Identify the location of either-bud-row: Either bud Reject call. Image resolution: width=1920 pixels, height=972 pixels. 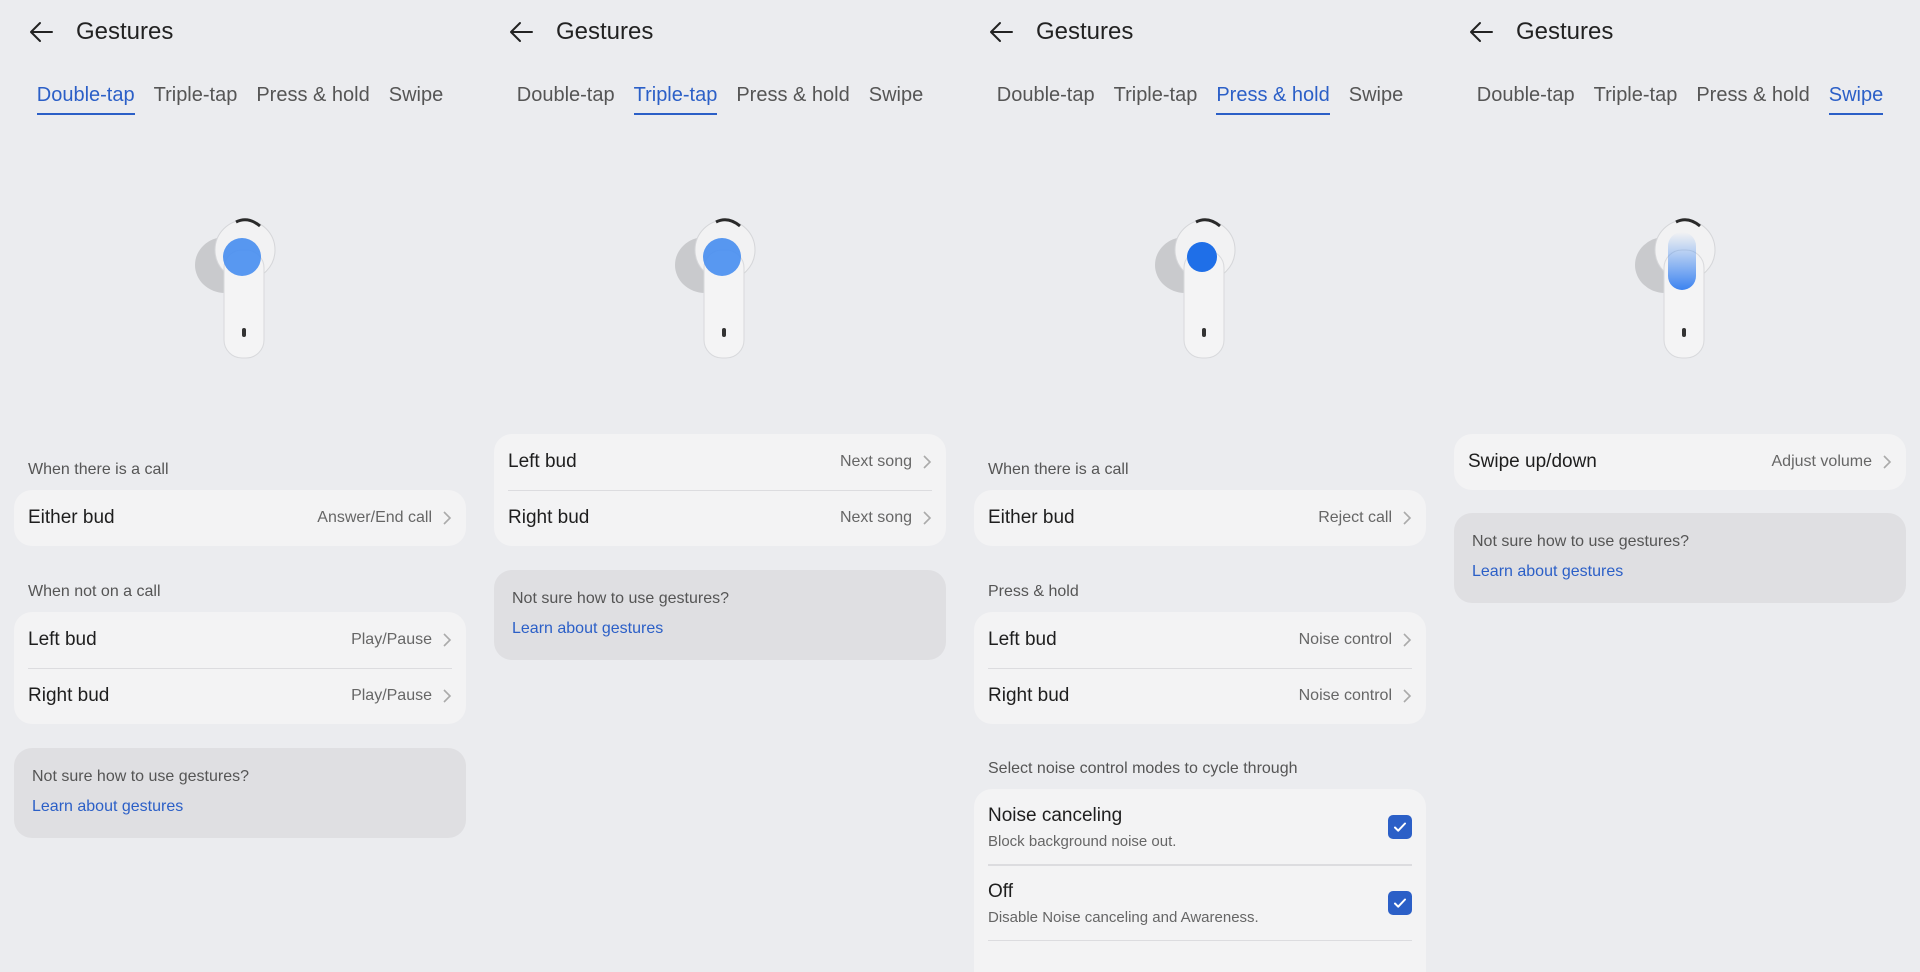
(1200, 518).